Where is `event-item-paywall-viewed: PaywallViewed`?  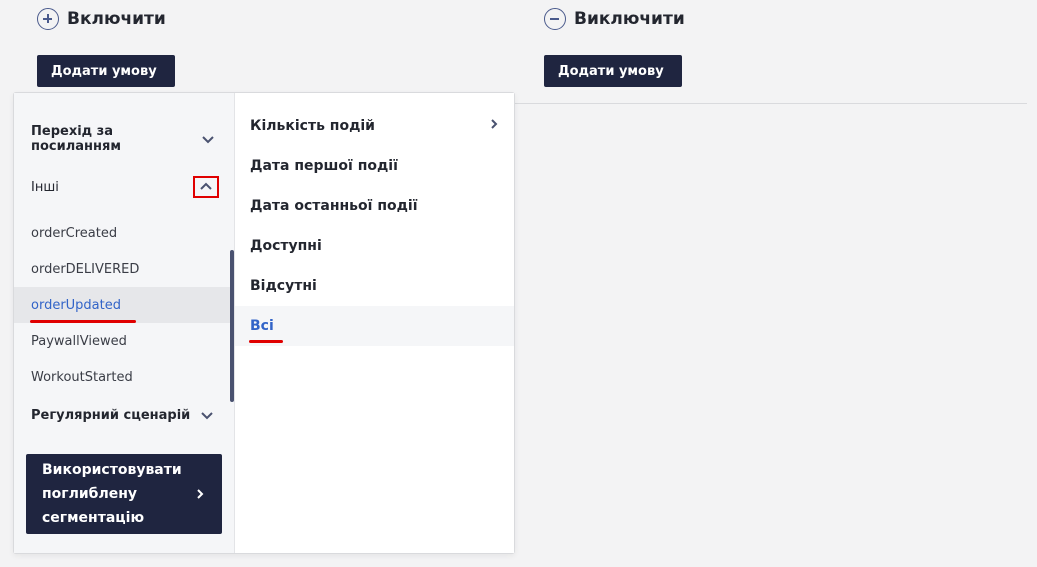
event-item-paywall-viewed: PaywallViewed is located at coordinates (122, 341).